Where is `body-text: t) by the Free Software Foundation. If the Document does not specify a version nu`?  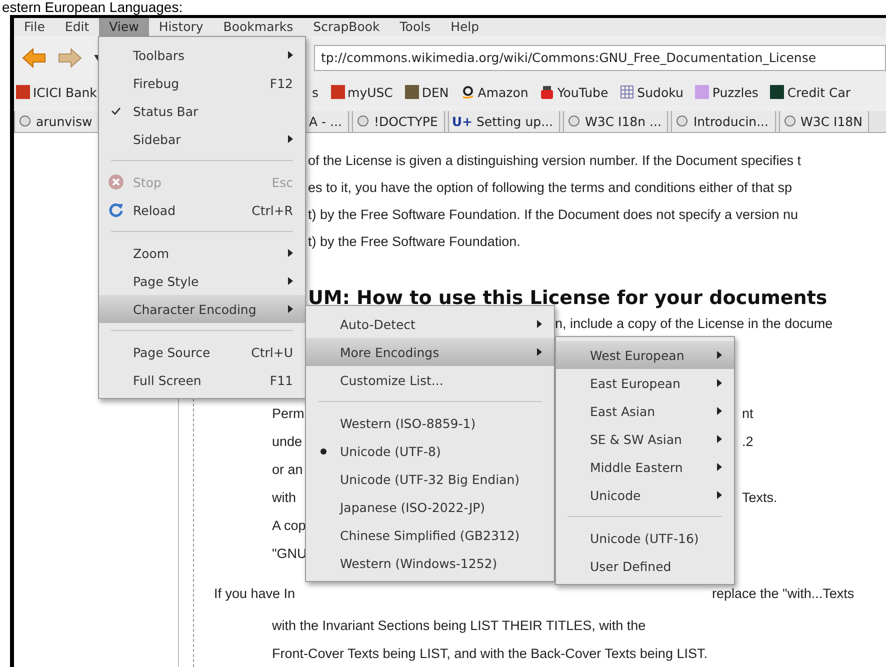 body-text: t) by the Free Software Foundation. If the Document does not specify a version nu is located at coordinates (553, 214).